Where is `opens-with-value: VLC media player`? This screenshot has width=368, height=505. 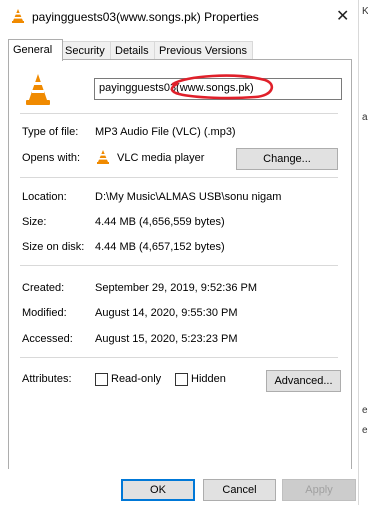 opens-with-value: VLC media player is located at coordinates (161, 158).